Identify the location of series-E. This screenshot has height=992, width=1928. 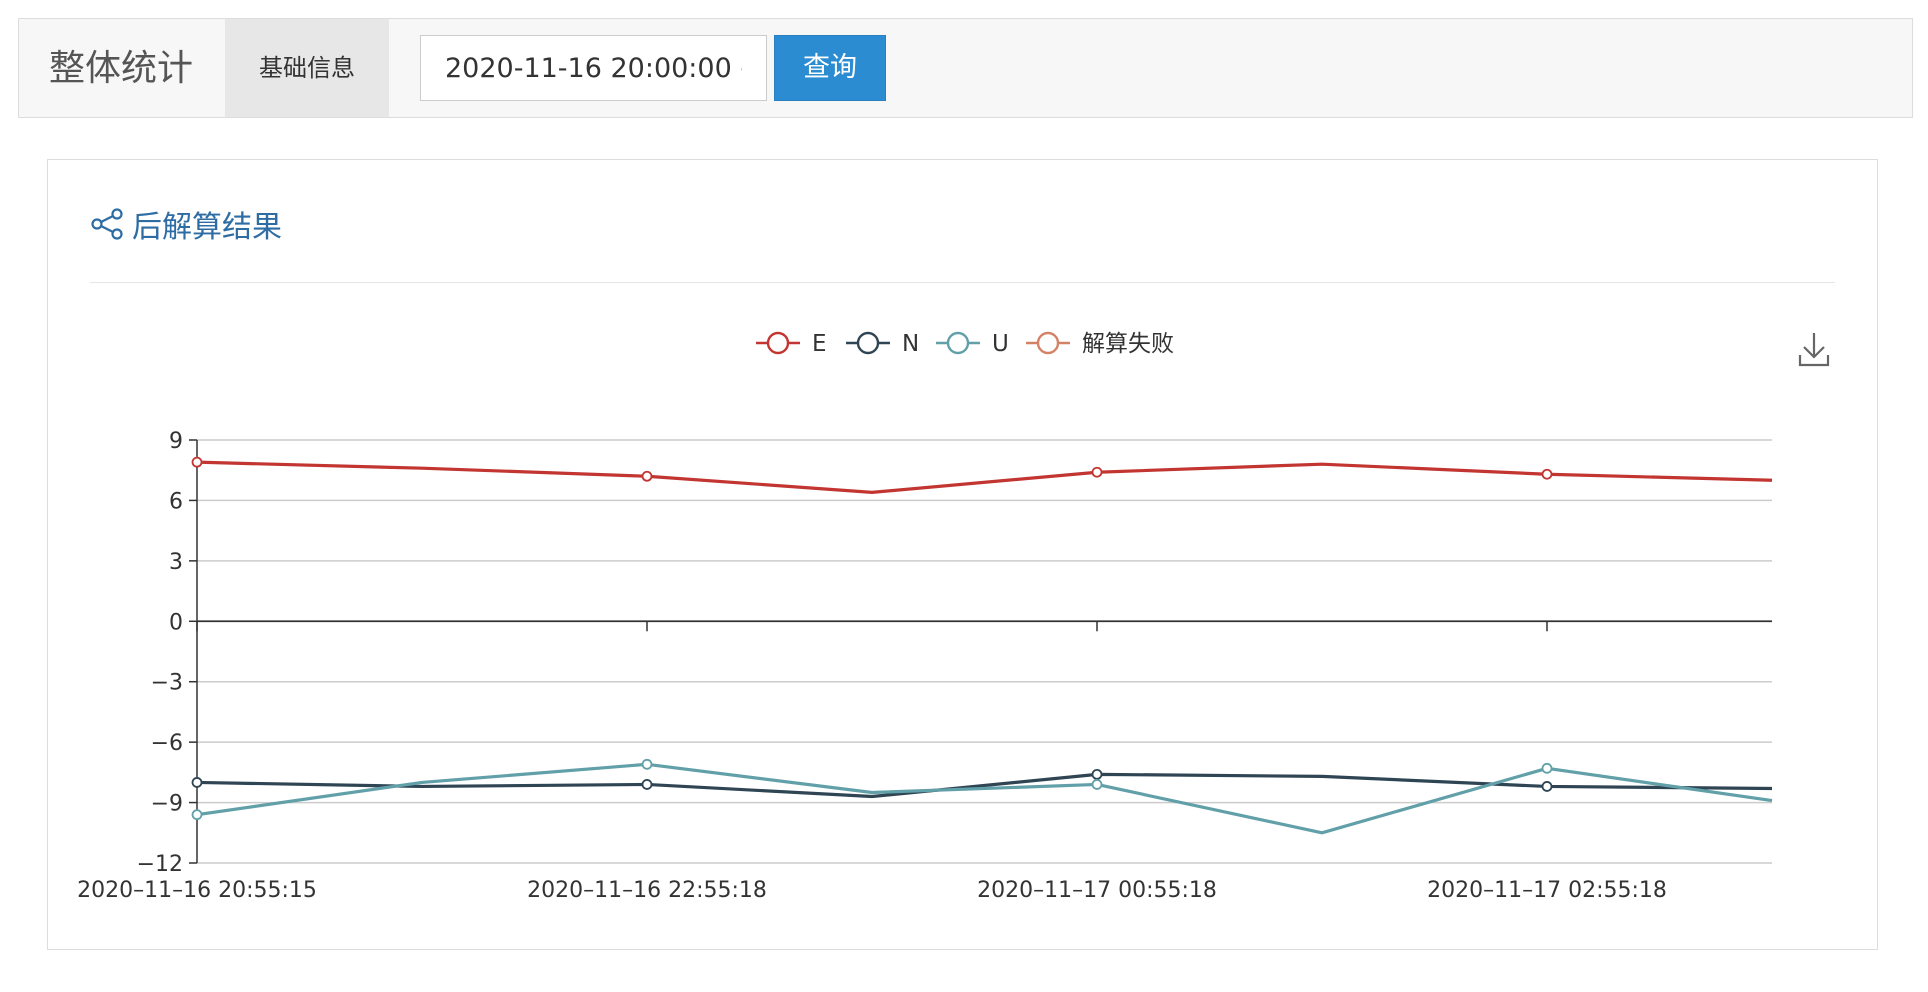
(982, 475).